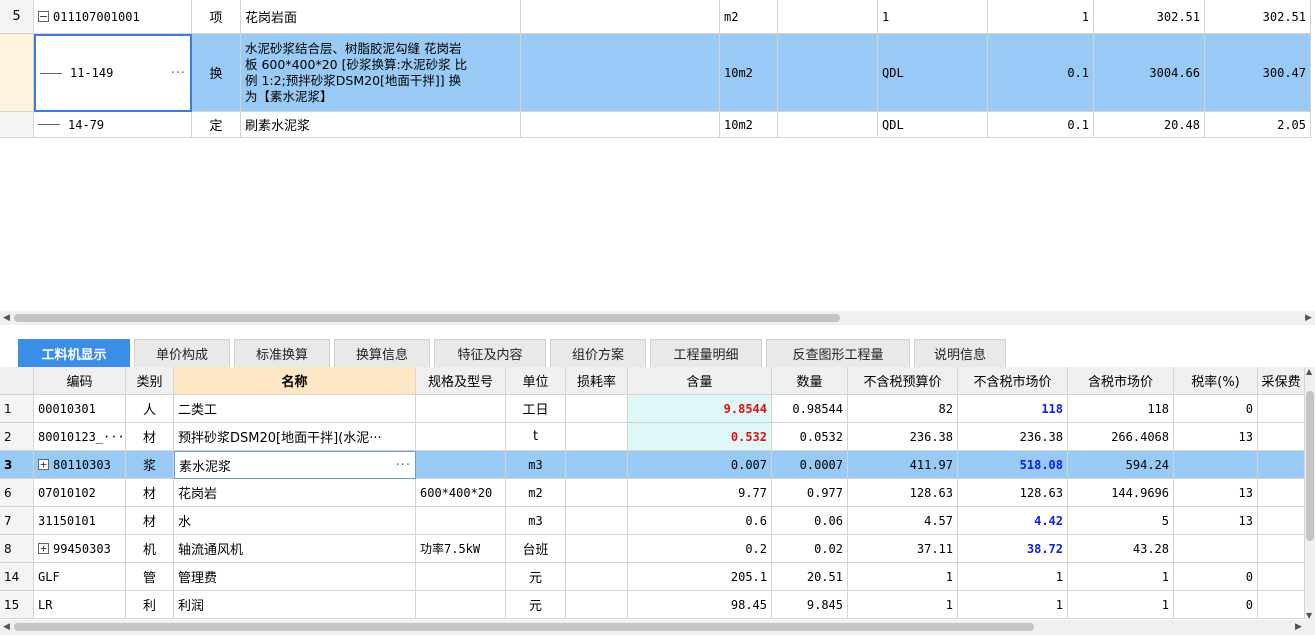 The width and height of the screenshot is (1315, 635). I want to click on tab-labor-material-machine: 工料机显示, so click(74, 353).